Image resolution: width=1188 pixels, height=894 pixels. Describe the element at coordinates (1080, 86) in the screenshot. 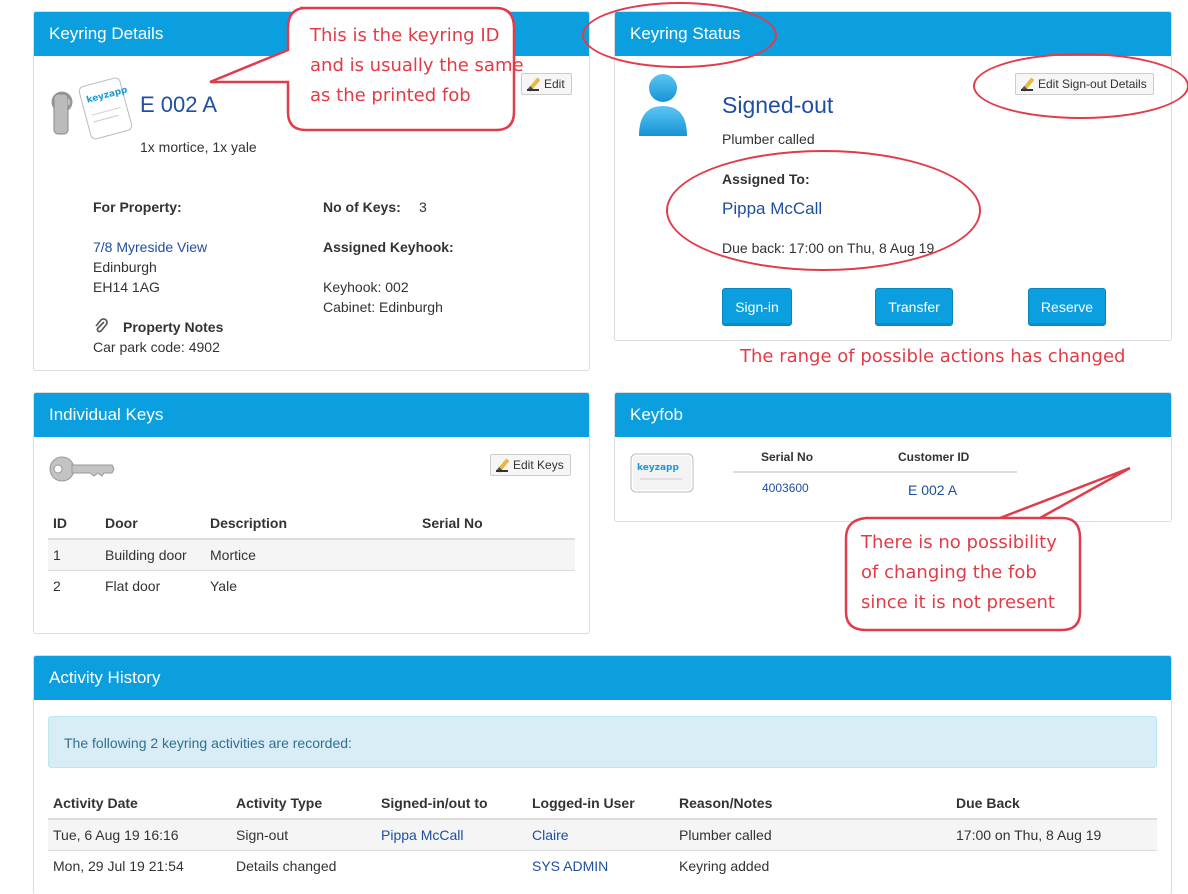

I see `edit-signout-highlight` at that location.